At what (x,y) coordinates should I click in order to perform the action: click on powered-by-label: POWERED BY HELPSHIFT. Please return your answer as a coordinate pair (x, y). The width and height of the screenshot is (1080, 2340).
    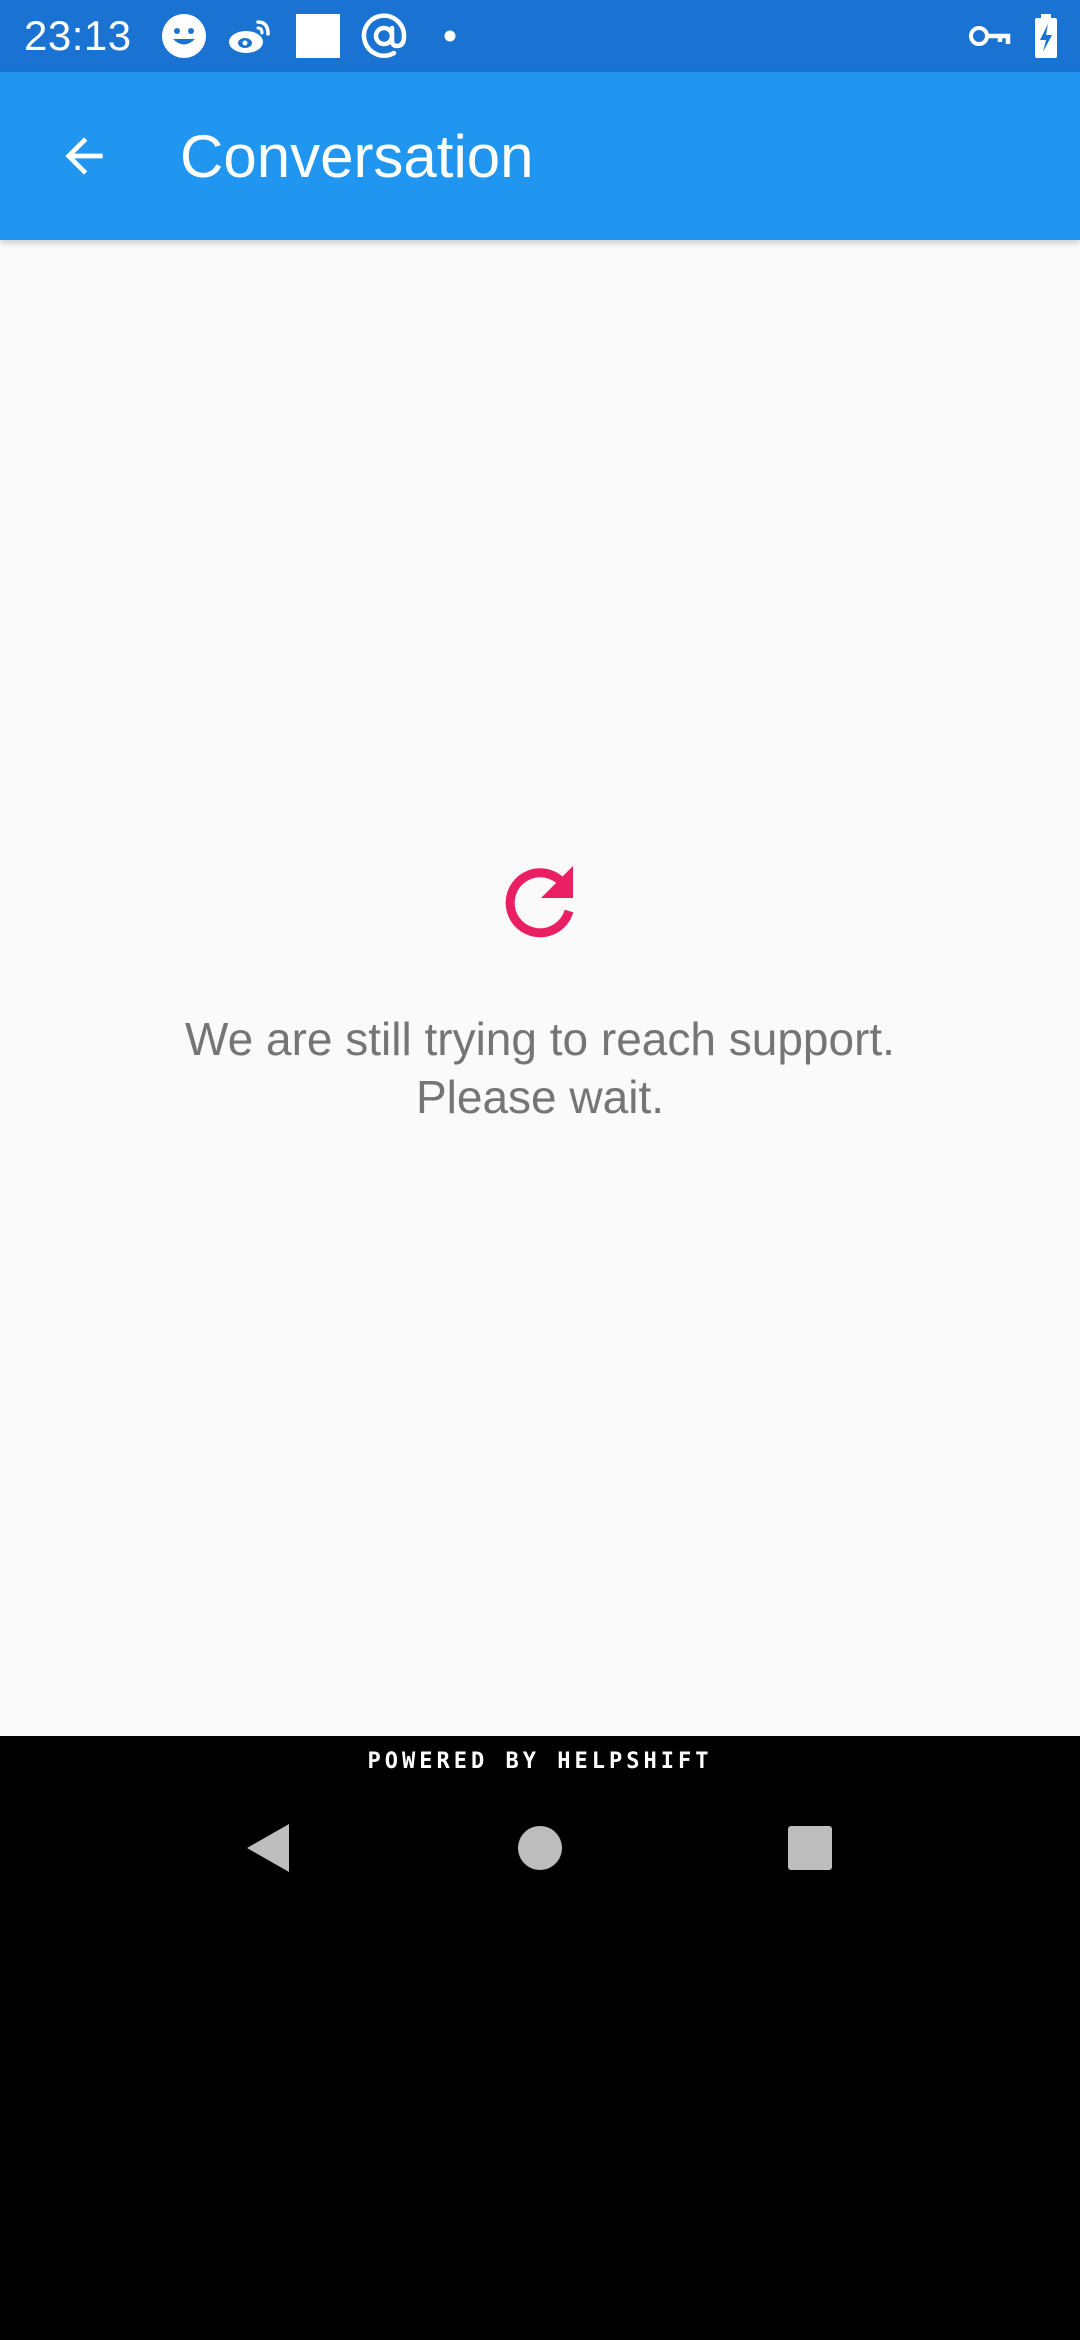
    Looking at the image, I should click on (540, 1761).